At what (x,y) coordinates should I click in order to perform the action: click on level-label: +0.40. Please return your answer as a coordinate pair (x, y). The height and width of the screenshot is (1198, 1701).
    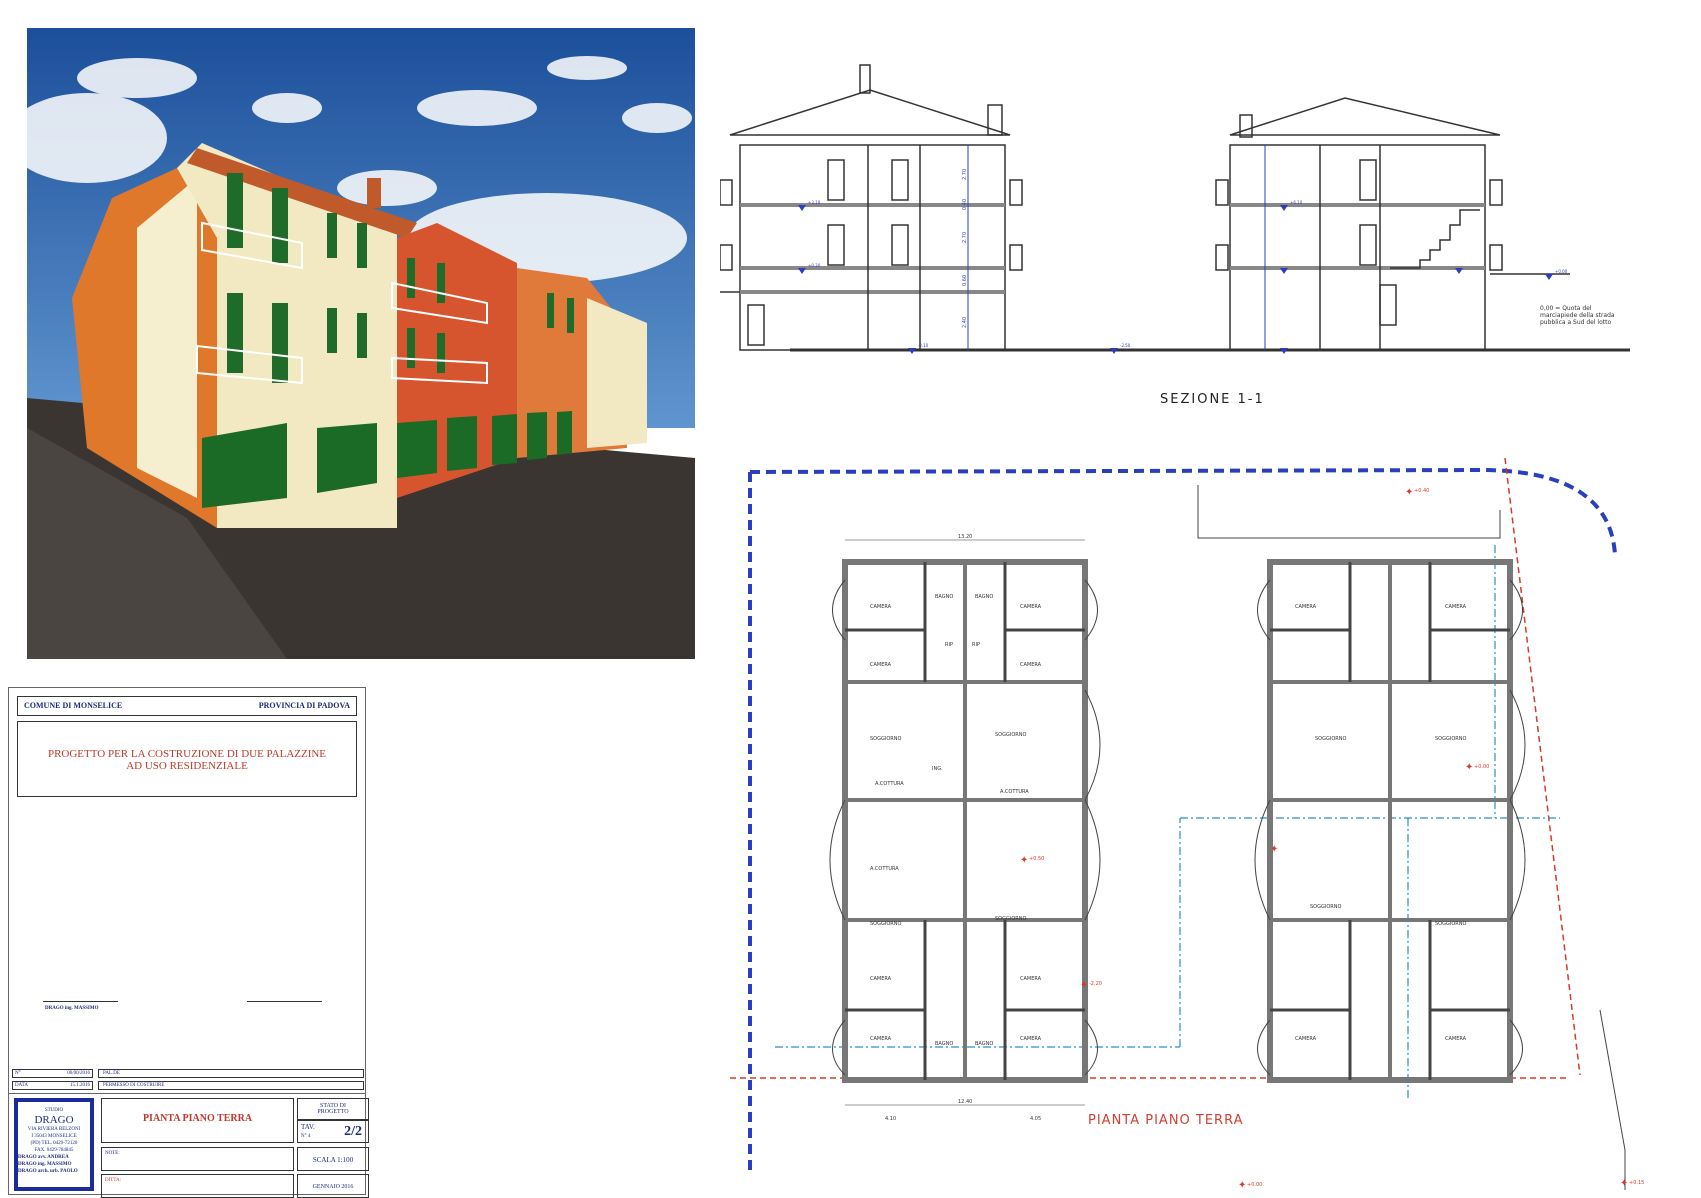
    Looking at the image, I should click on (1421, 491).